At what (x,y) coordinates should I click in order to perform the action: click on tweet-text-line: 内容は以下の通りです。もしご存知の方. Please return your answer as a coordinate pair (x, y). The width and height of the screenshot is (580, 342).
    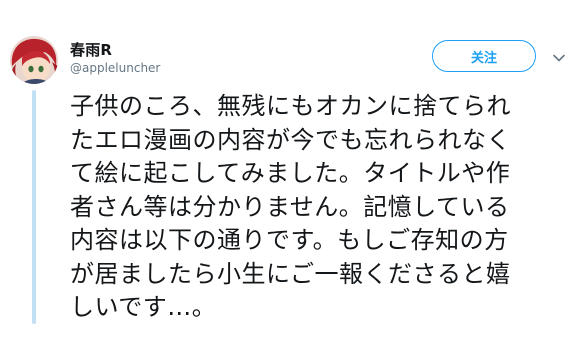
    Looking at the image, I should click on (289, 240).